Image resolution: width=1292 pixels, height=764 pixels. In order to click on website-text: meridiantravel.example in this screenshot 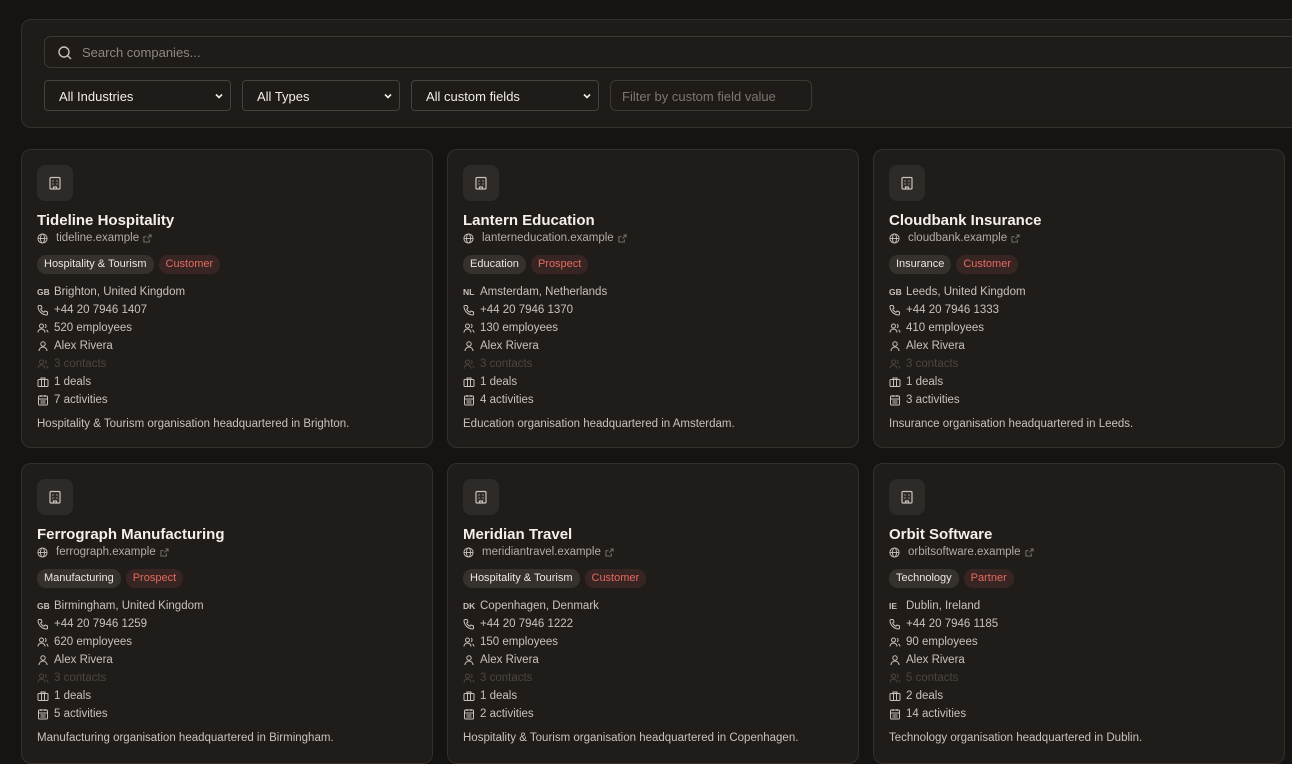, I will do `click(541, 552)`.